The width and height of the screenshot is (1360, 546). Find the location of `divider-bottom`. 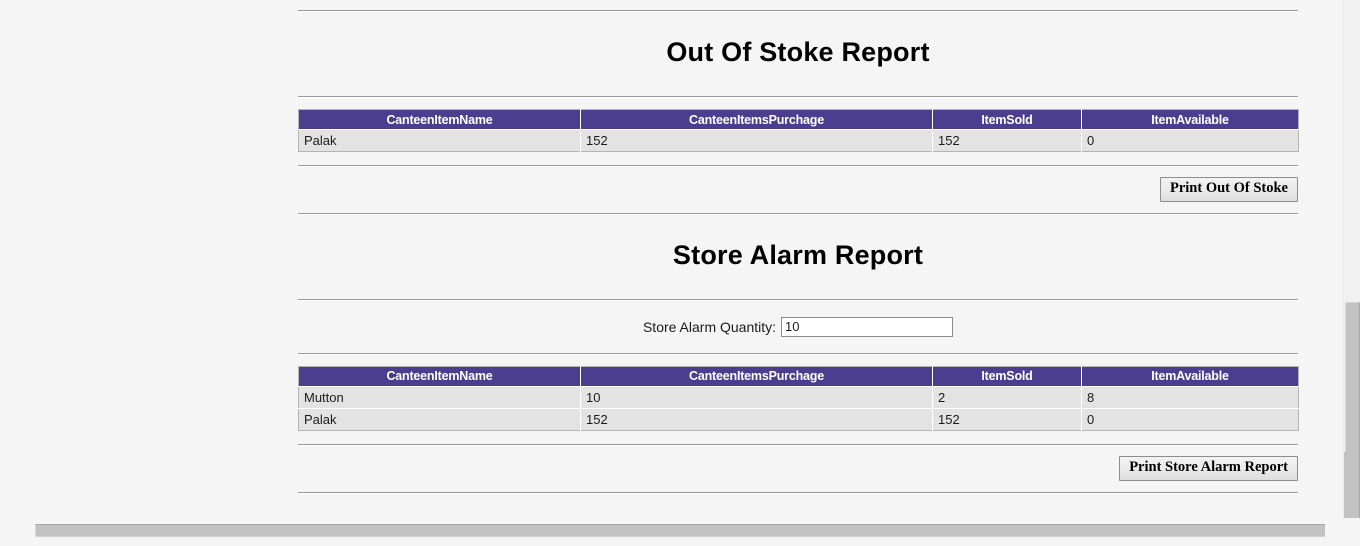

divider-bottom is located at coordinates (798, 492).